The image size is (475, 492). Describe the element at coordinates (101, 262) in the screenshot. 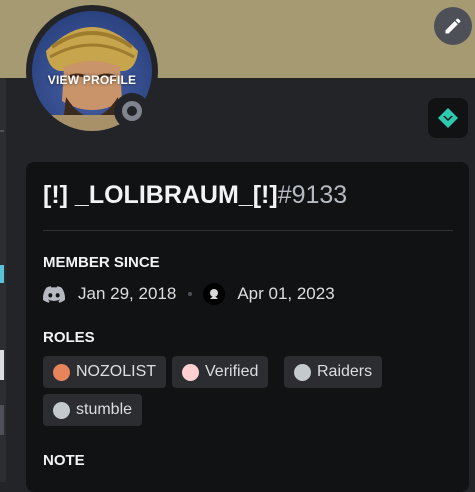

I see `member-since-title: MEMBER SINCE` at that location.